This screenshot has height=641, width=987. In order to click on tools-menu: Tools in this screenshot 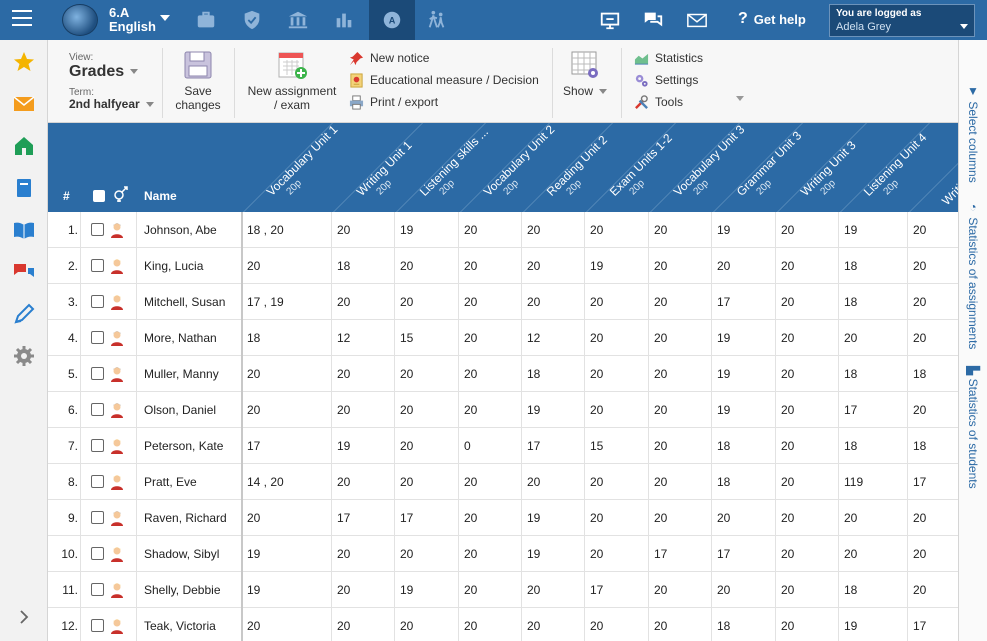, I will do `click(658, 102)`.